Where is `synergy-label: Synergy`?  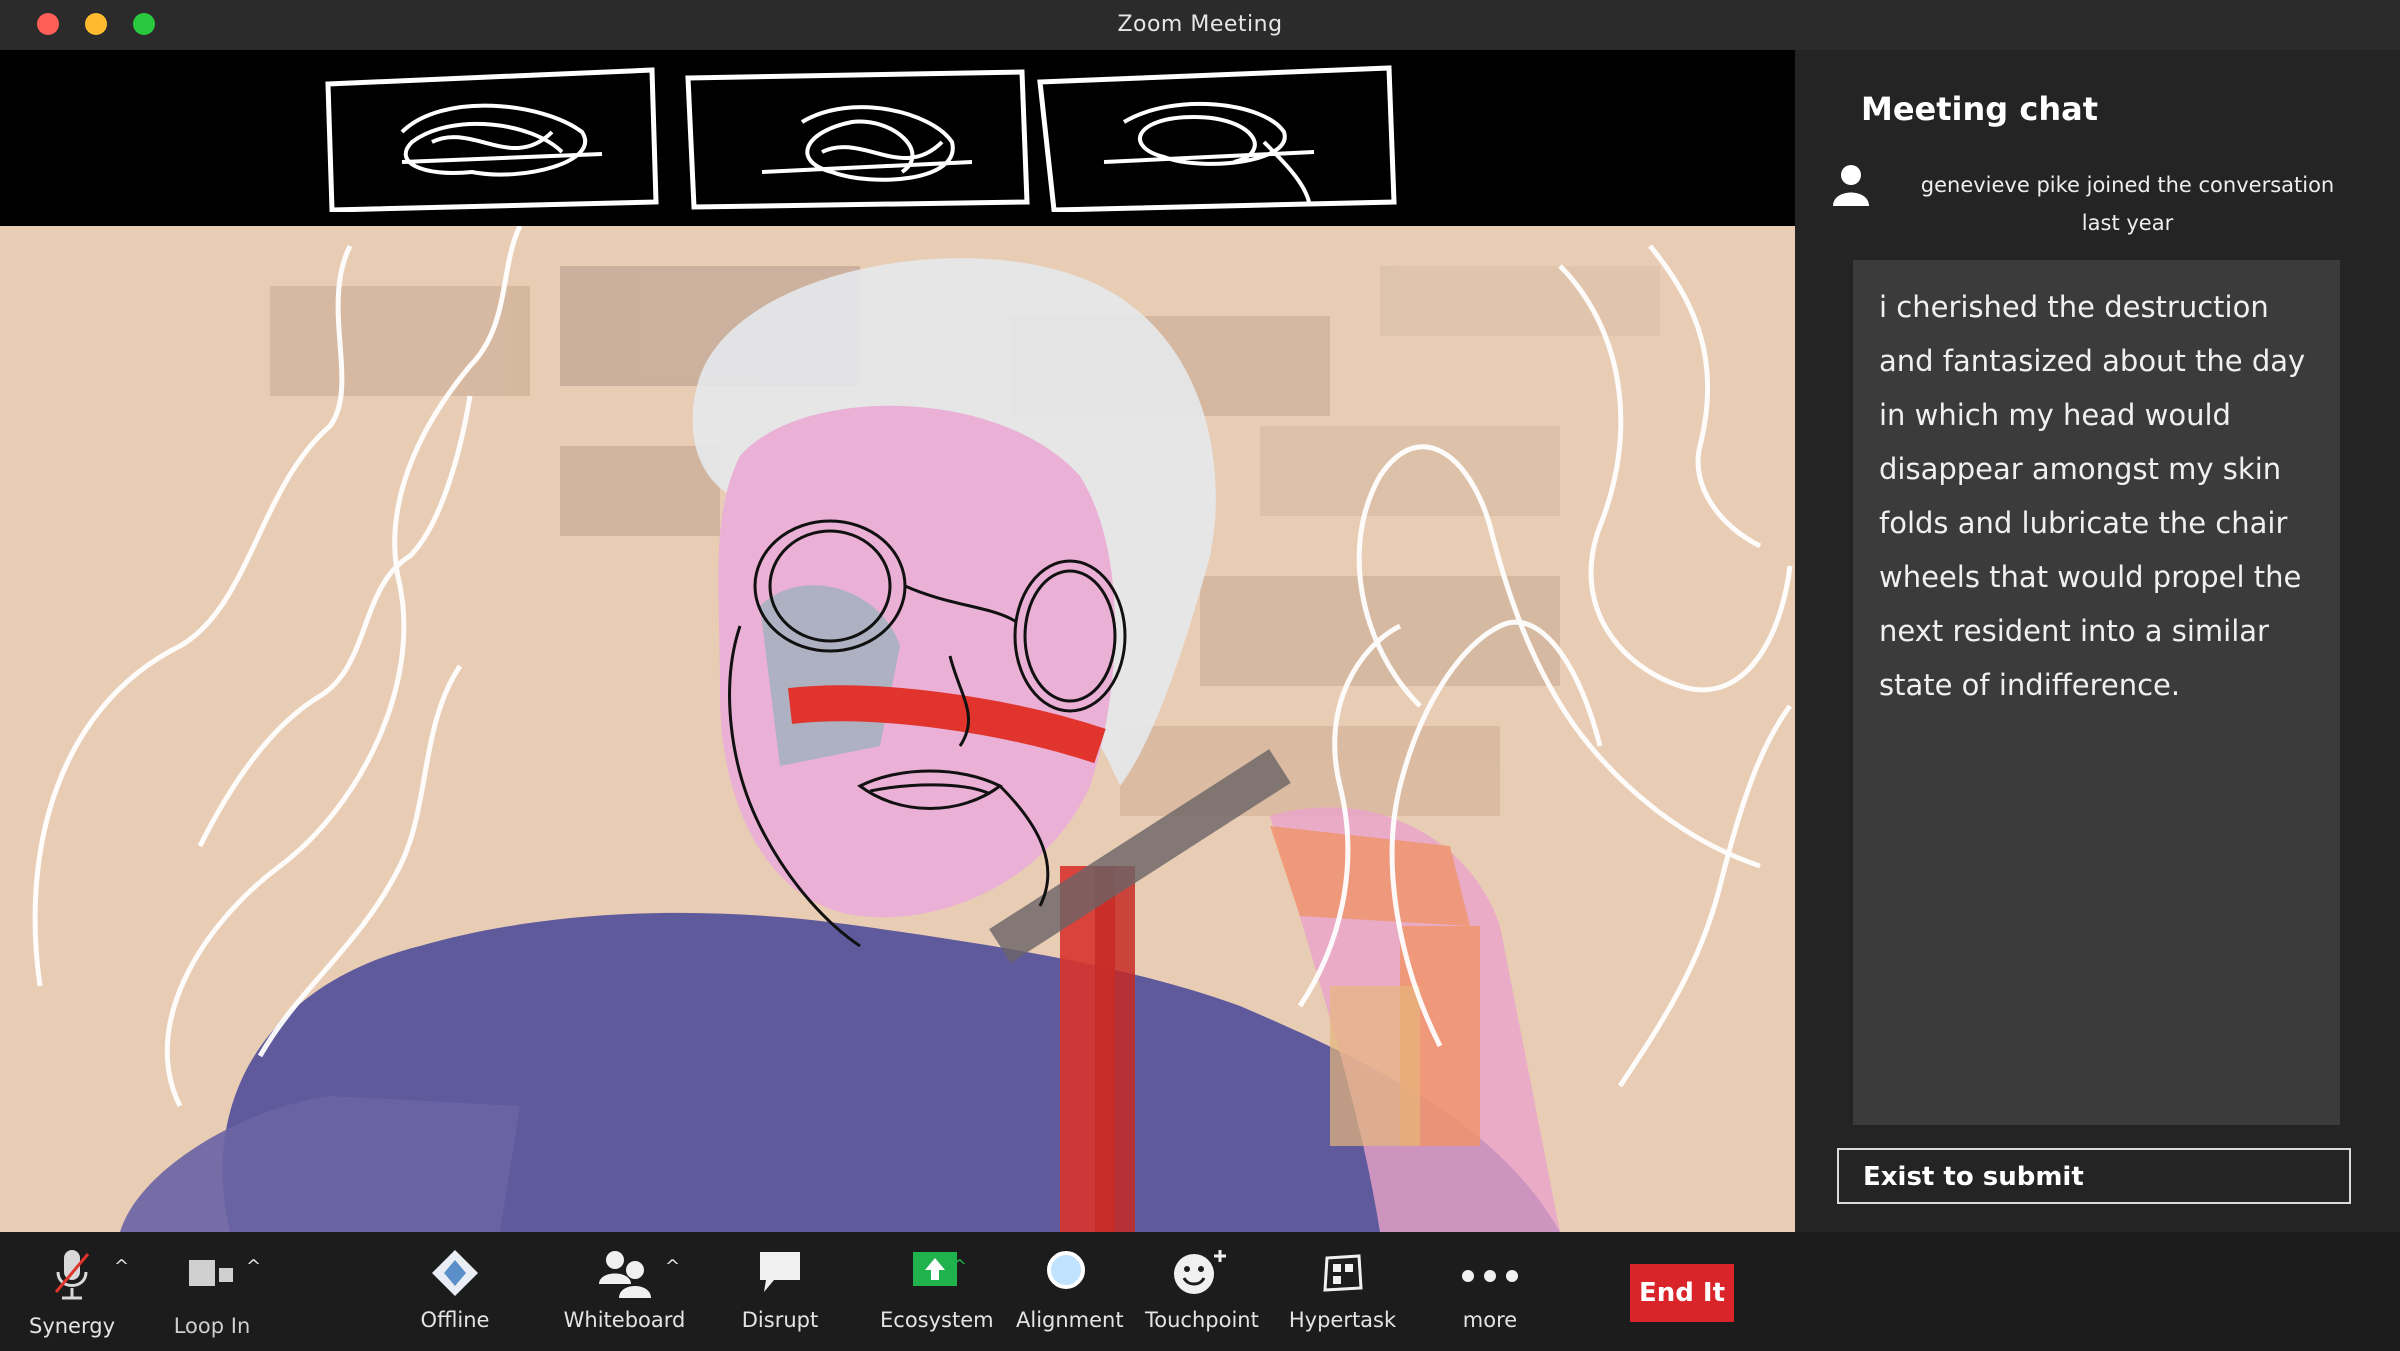
synergy-label: Synergy is located at coordinates (71, 1326).